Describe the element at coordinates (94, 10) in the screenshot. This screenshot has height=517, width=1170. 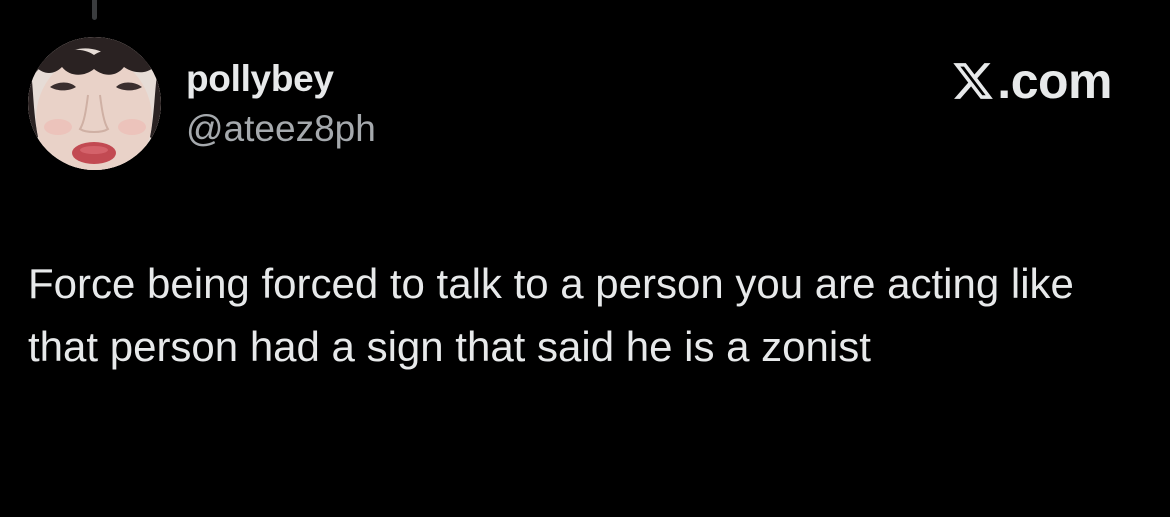
I see `thread-connector-line` at that location.